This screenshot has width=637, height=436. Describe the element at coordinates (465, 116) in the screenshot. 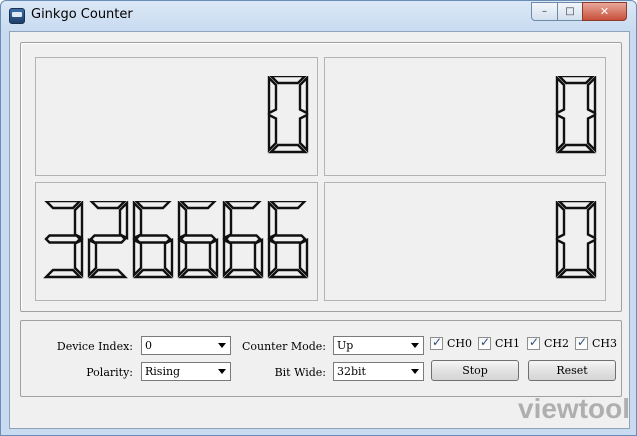

I see `counter-panel-ch1` at that location.